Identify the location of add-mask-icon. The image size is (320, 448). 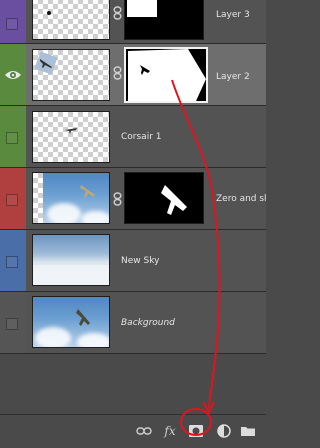
(196, 431).